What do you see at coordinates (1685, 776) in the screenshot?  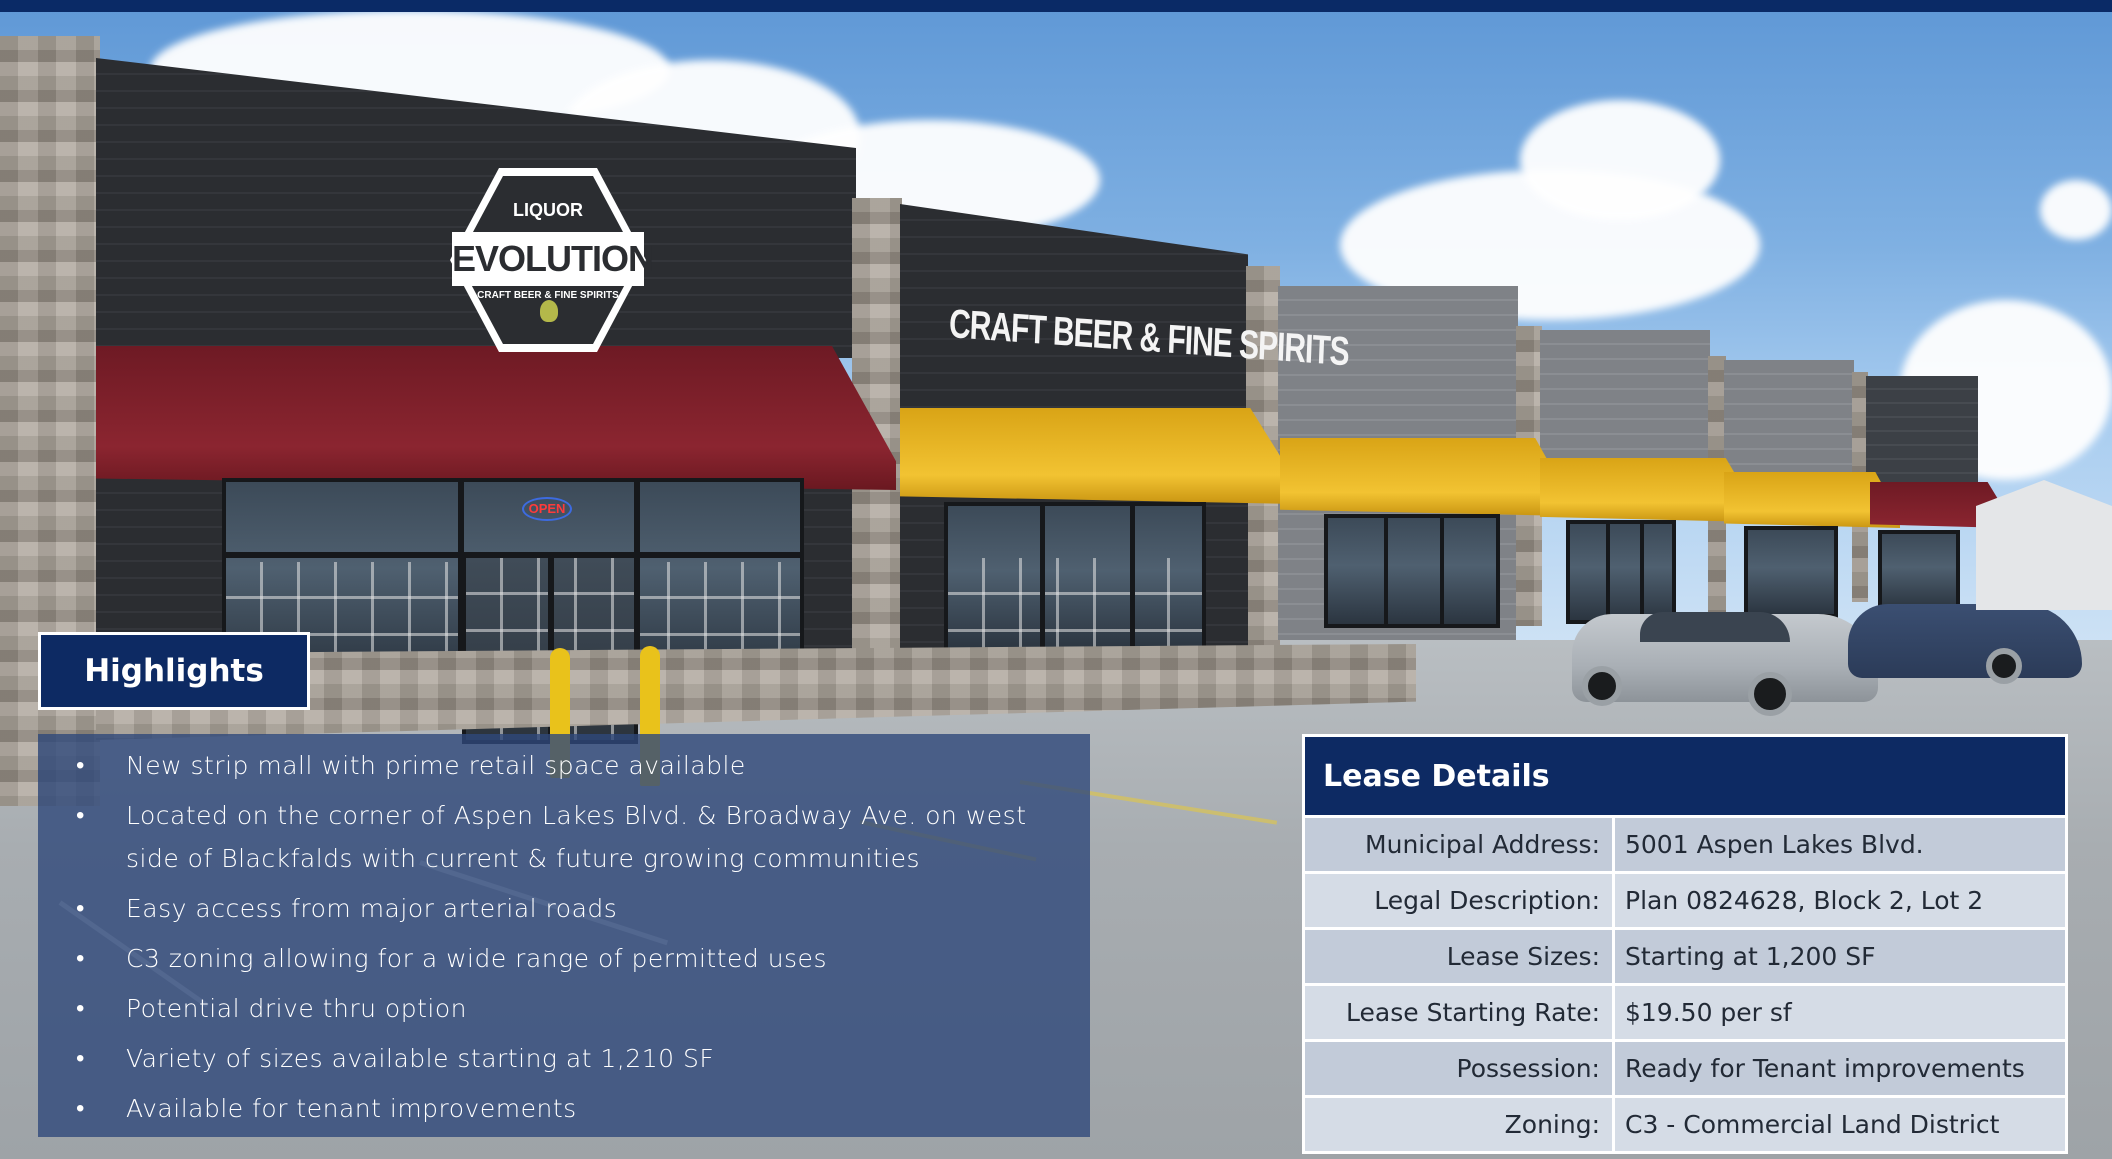 I see `lease-details-title: Lease Details` at bounding box center [1685, 776].